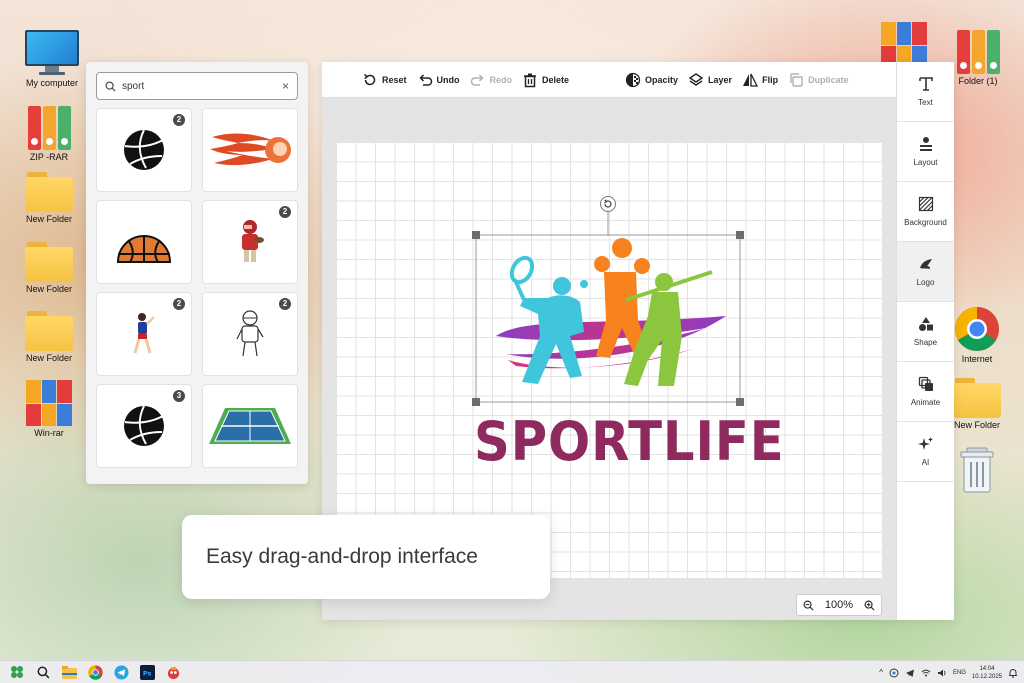 This screenshot has height=683, width=1024. What do you see at coordinates (987, 673) in the screenshot?
I see `clock: 14:04 10.12.2025` at bounding box center [987, 673].